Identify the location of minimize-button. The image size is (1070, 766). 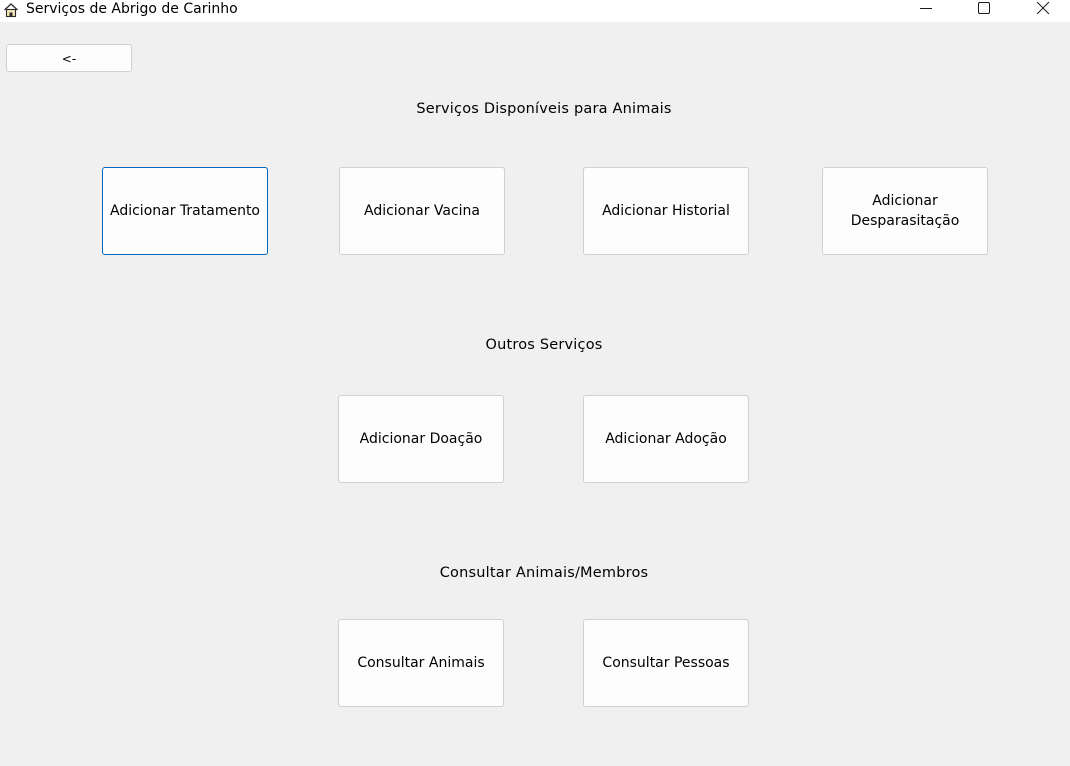
(926, 9).